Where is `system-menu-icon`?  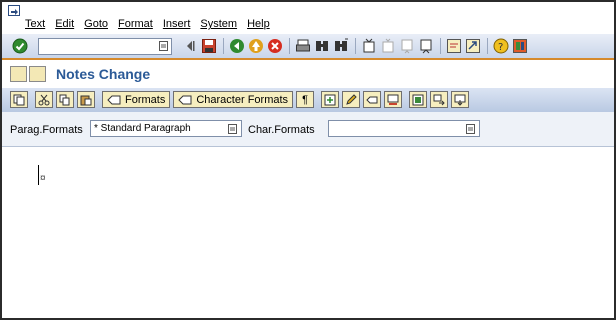
system-menu-icon is located at coordinates (14, 10).